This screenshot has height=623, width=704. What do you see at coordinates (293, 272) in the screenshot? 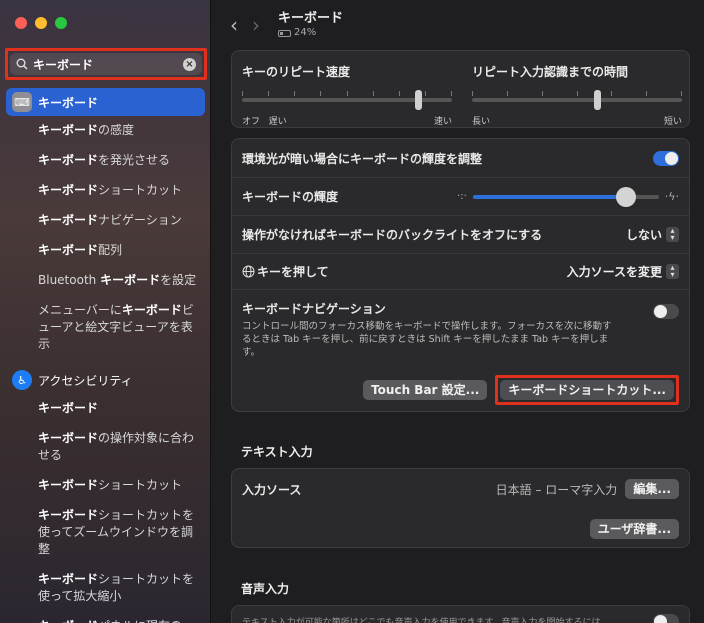
I see `globe-label: キーを押して` at bounding box center [293, 272].